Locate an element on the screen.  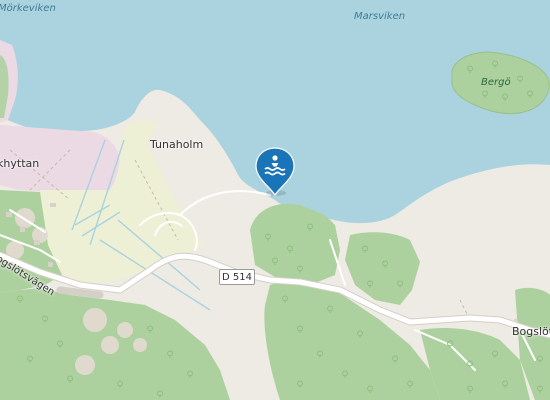
place-label-bogslot: Bogslöt is located at coordinates (531, 331).